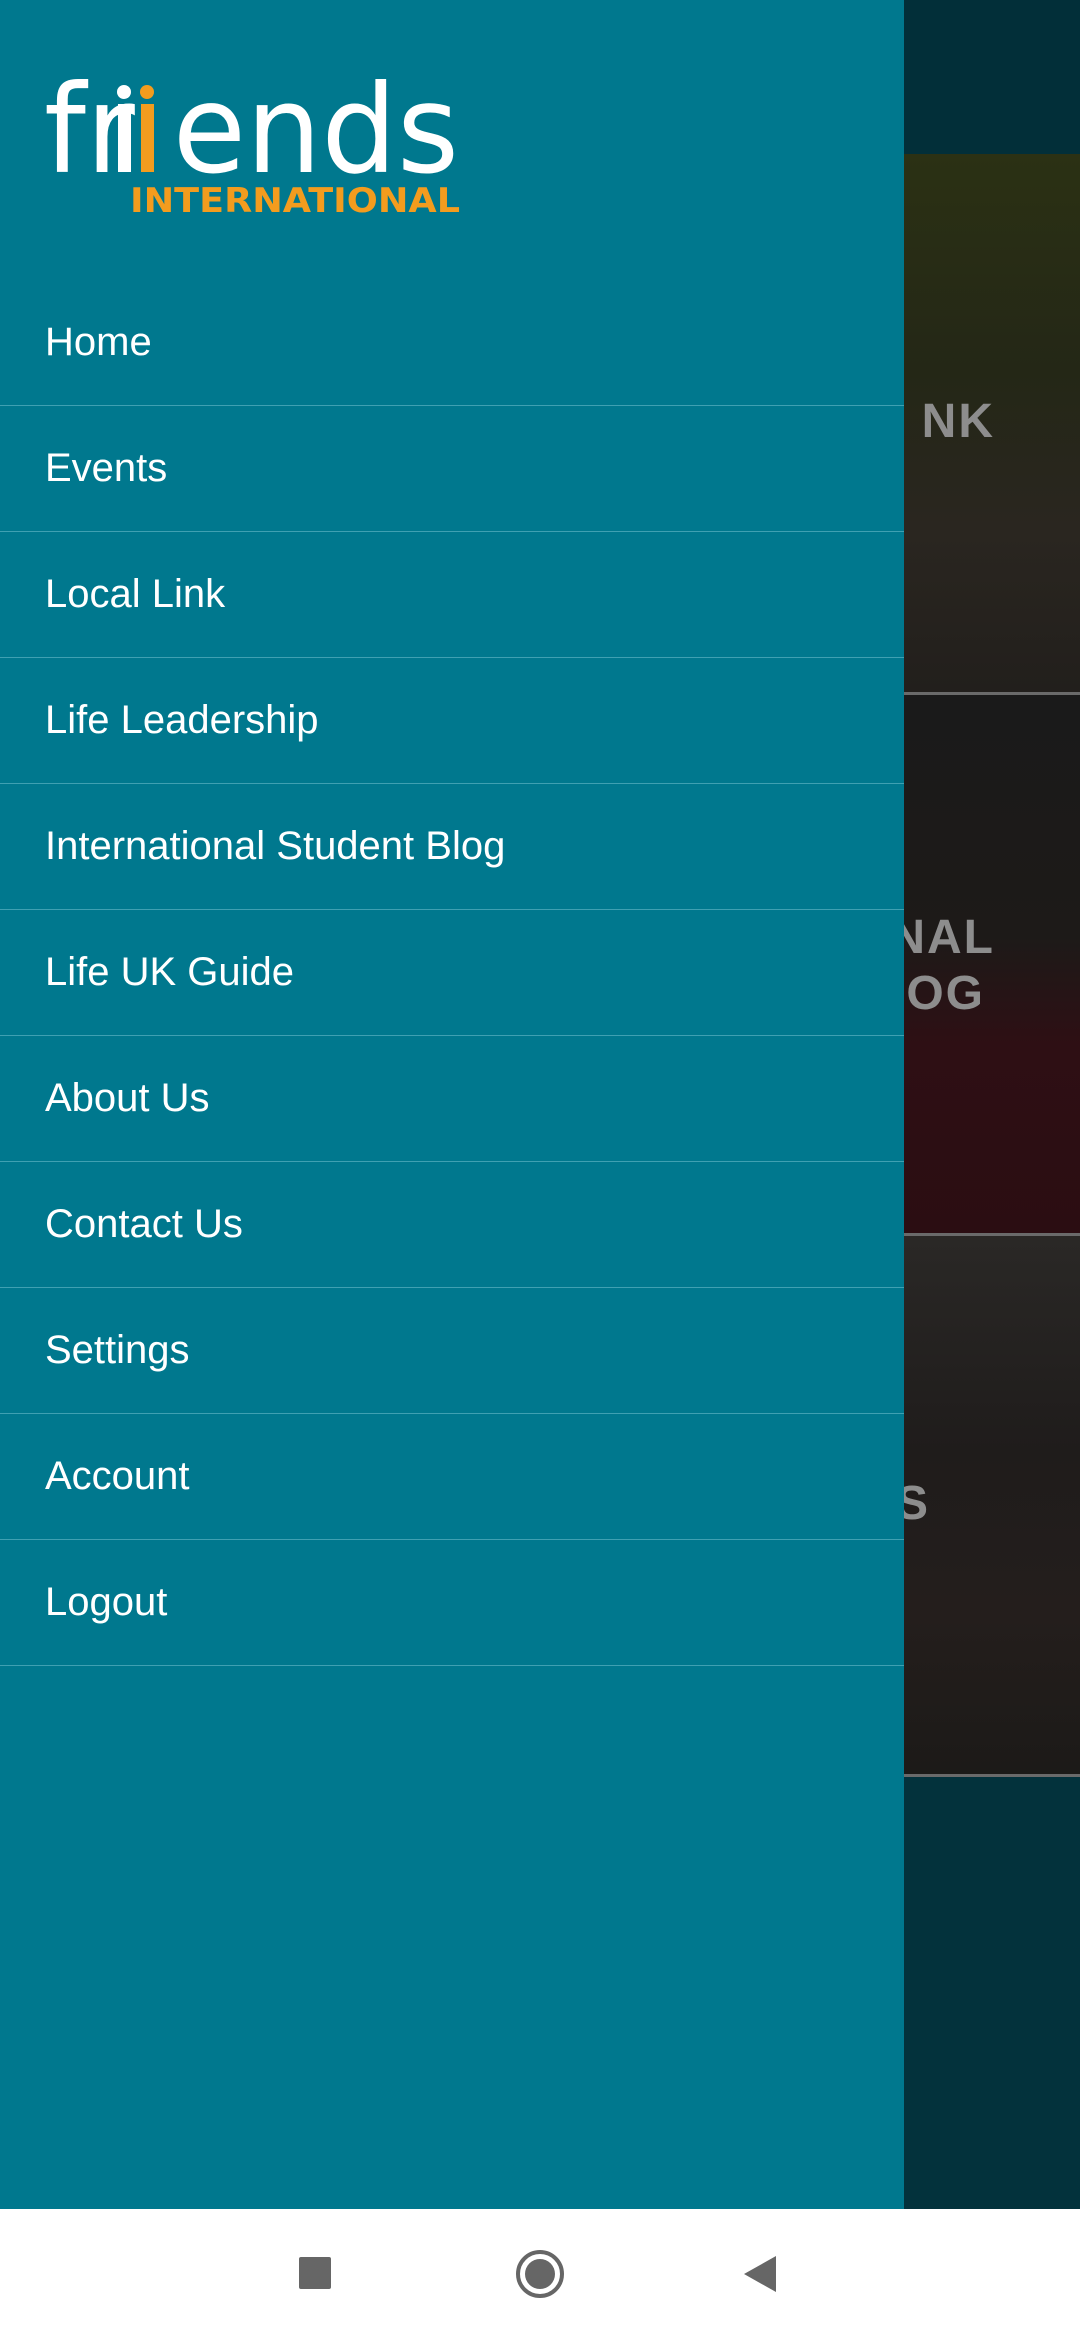  I want to click on menu-item-label: Life UK Guide, so click(170, 972).